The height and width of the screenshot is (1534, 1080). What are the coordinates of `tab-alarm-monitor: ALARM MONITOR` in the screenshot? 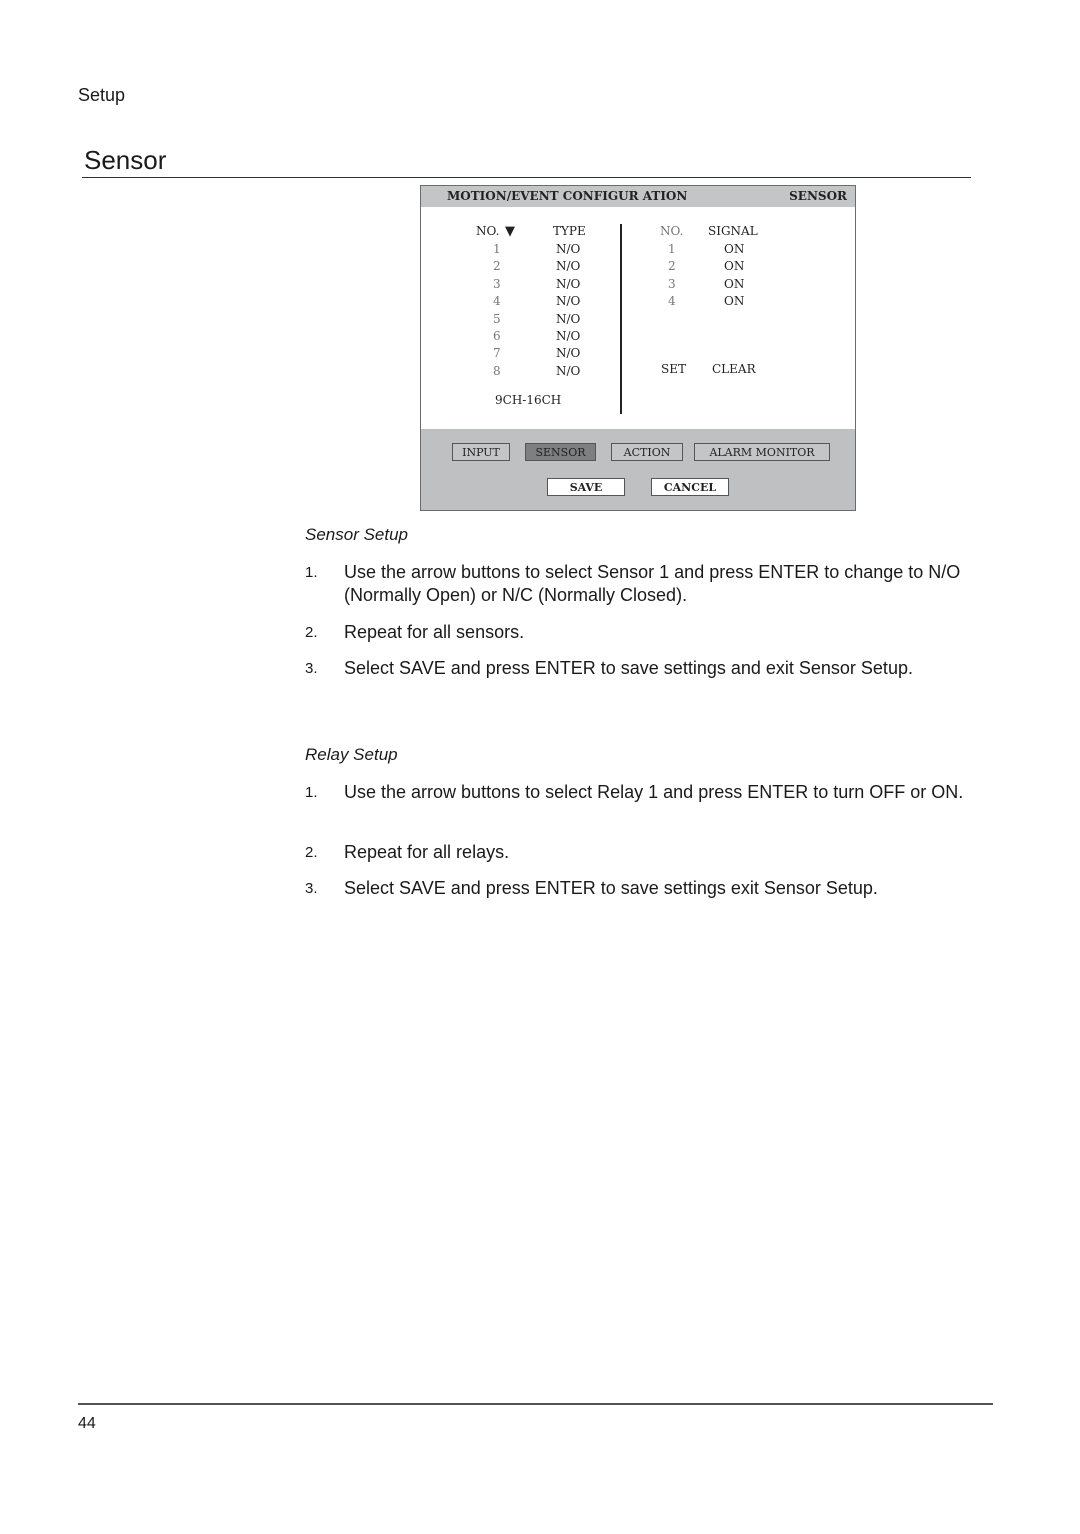 It's located at (762, 452).